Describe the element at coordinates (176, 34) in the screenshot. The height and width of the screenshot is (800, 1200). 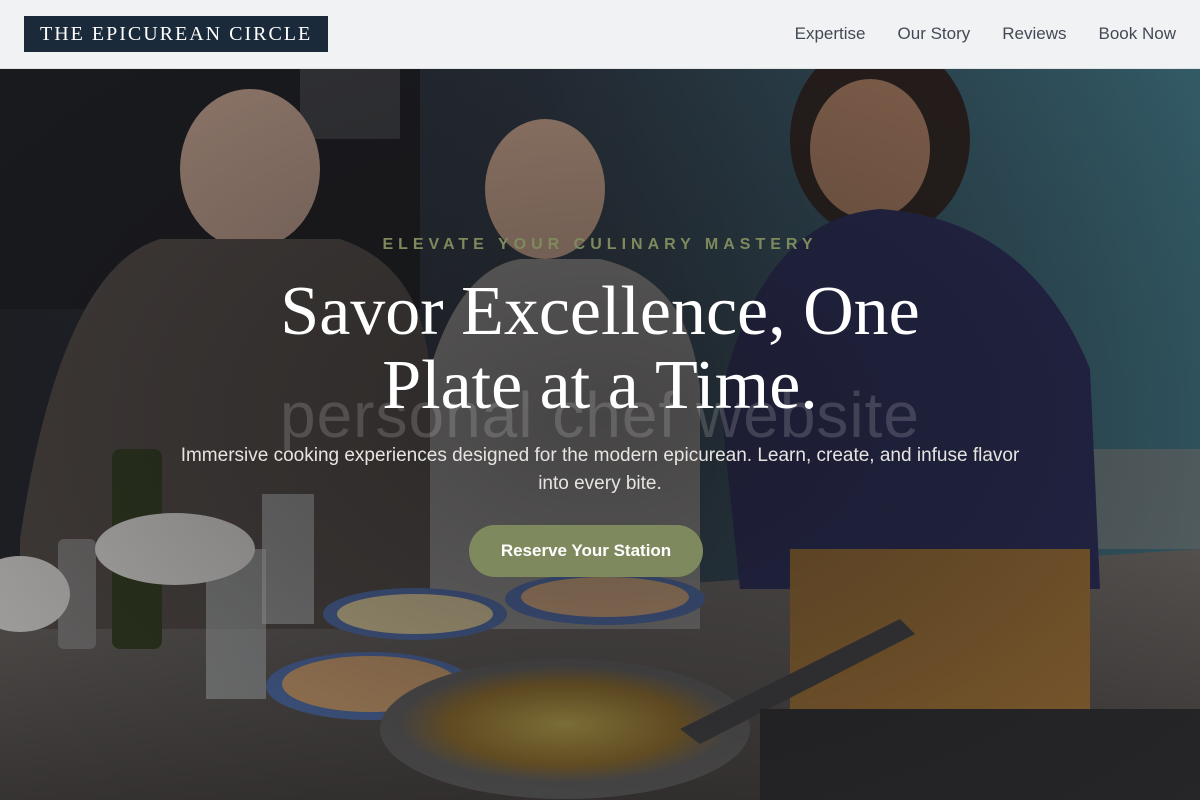
I see `site-logo: THE EPICUREAN CIRCLE` at that location.